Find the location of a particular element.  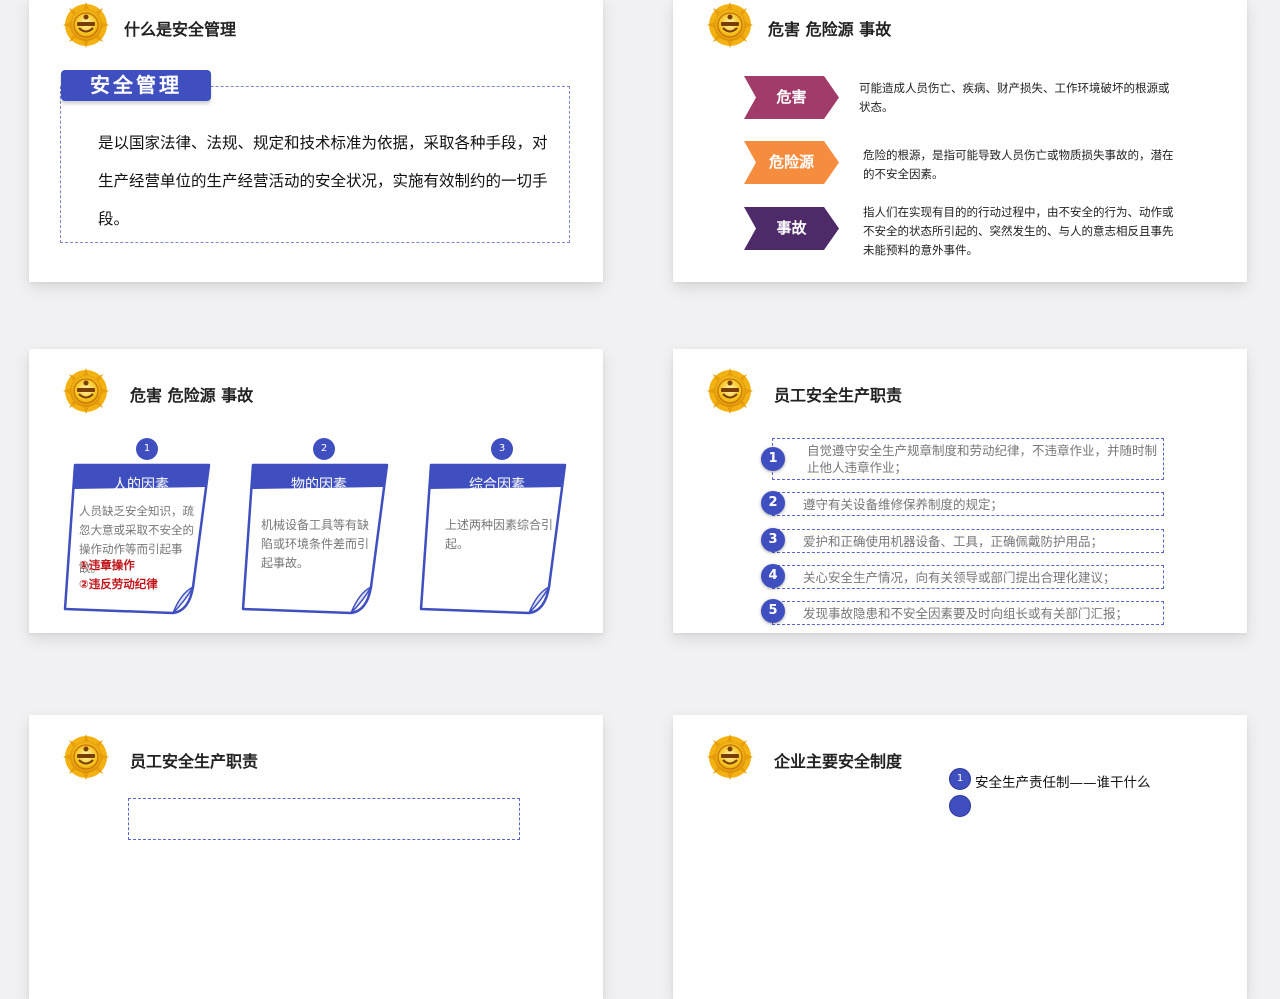

duty-number-badge: 1 is located at coordinates (773, 459).